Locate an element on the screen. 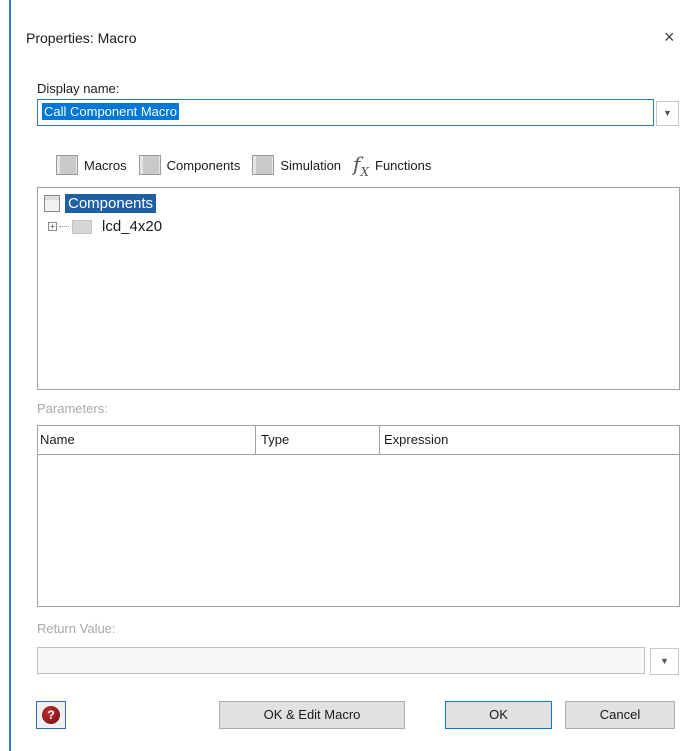  tree-item-lcd: + lcd_4x20 is located at coordinates (105, 226).